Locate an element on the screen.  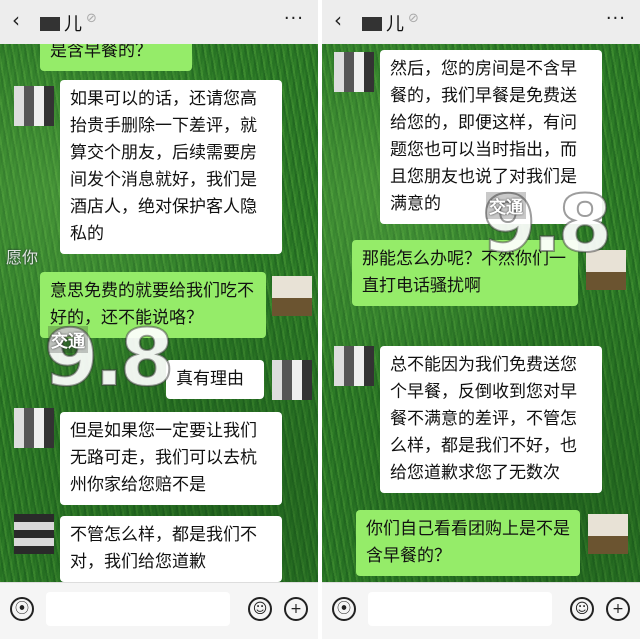
message-bubble: 不管怎么样，都是我们不对，我们给您道歉 is located at coordinates (171, 549).